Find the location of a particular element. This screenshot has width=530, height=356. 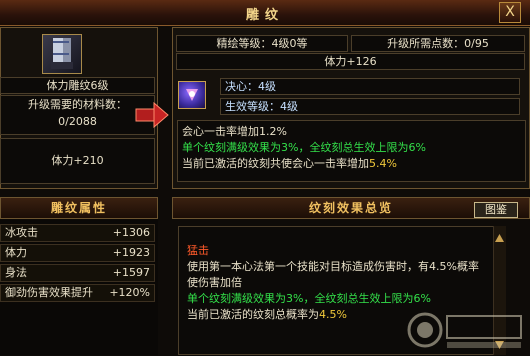

right-arrow-icon is located at coordinates (152, 115).